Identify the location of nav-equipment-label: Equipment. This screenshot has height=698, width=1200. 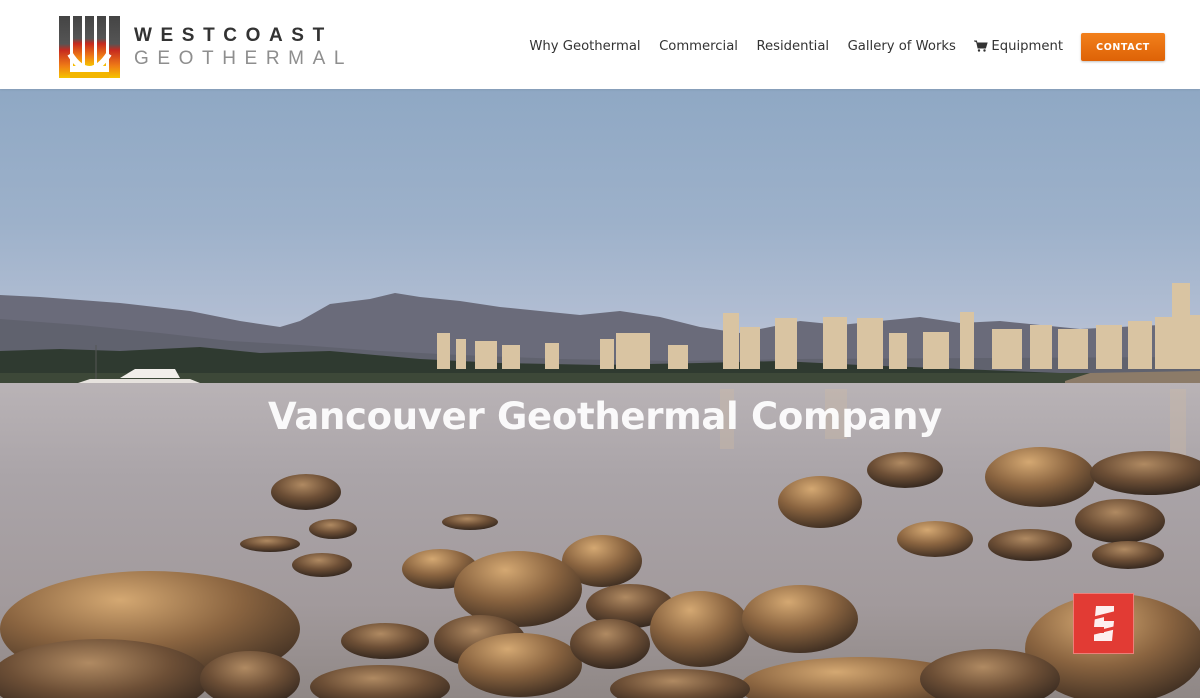
(1027, 46).